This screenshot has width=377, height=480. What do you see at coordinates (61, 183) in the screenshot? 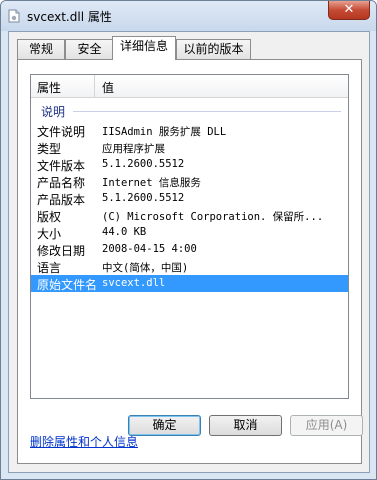
I see `property-name: 产品名称` at bounding box center [61, 183].